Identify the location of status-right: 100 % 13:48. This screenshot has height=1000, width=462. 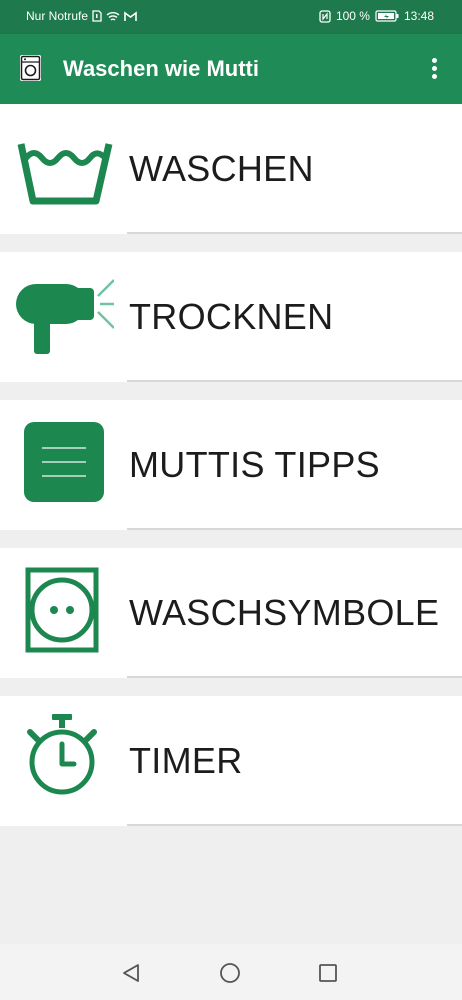
(376, 16).